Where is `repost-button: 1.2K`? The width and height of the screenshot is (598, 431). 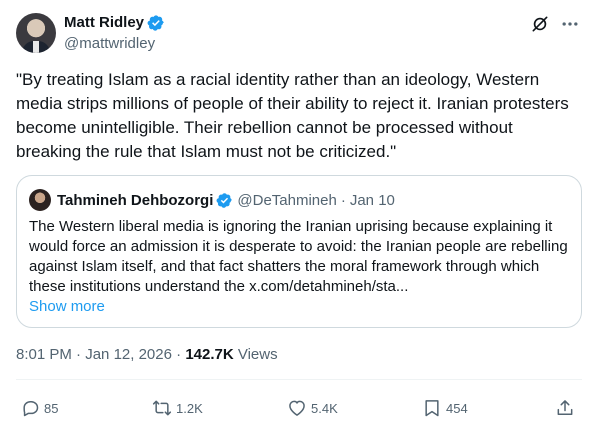 repost-button: 1.2K is located at coordinates (177, 408).